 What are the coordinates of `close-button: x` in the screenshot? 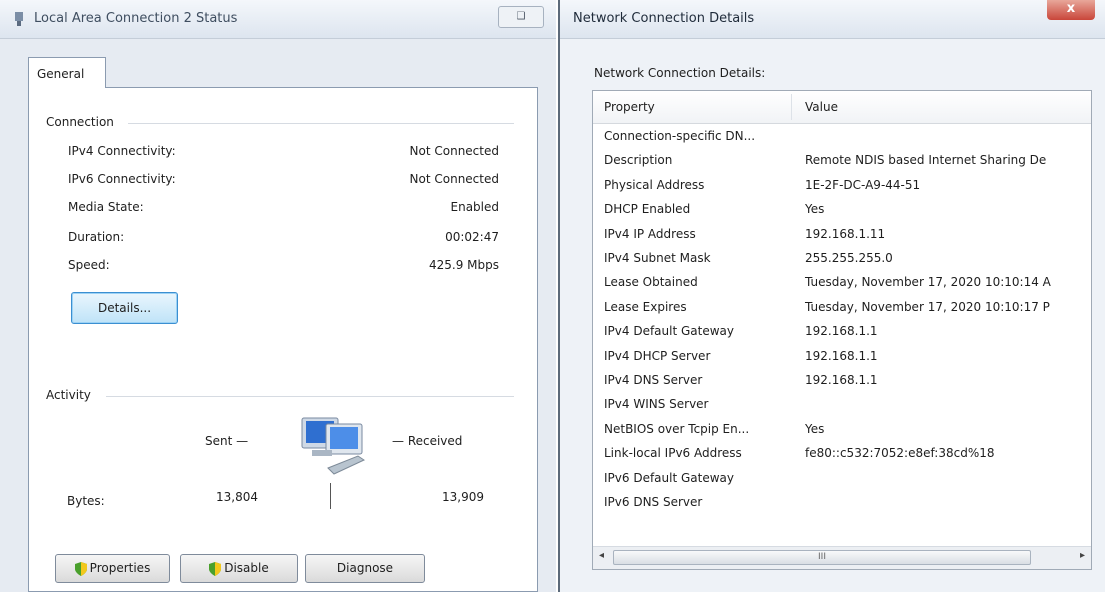 It's located at (1071, 10).